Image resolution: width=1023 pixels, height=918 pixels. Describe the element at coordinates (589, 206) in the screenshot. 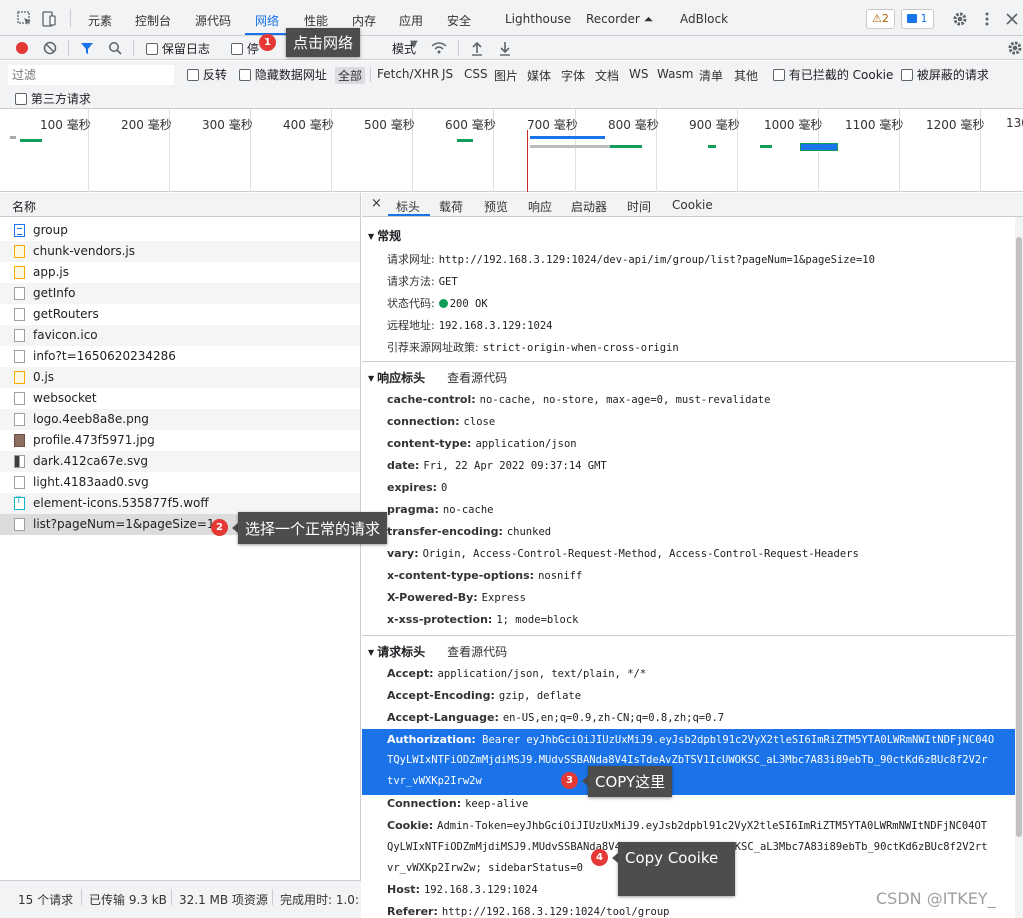

I see `tab-initiator: 启动器` at that location.